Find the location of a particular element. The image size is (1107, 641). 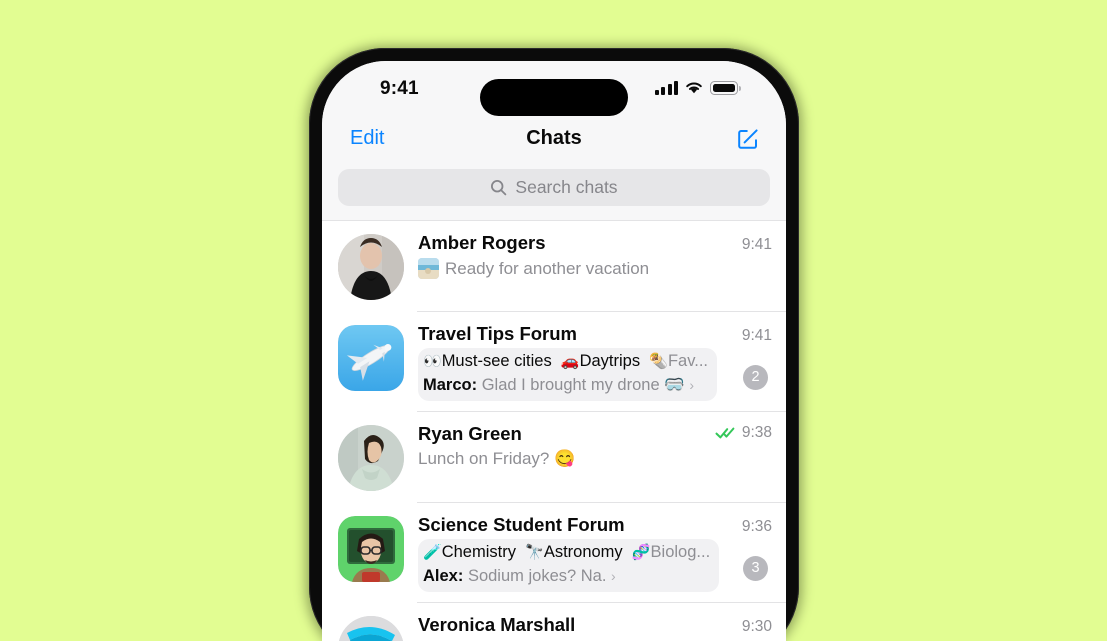

chat-row-header: Science Student Forum 9:36 is located at coordinates (595, 525).